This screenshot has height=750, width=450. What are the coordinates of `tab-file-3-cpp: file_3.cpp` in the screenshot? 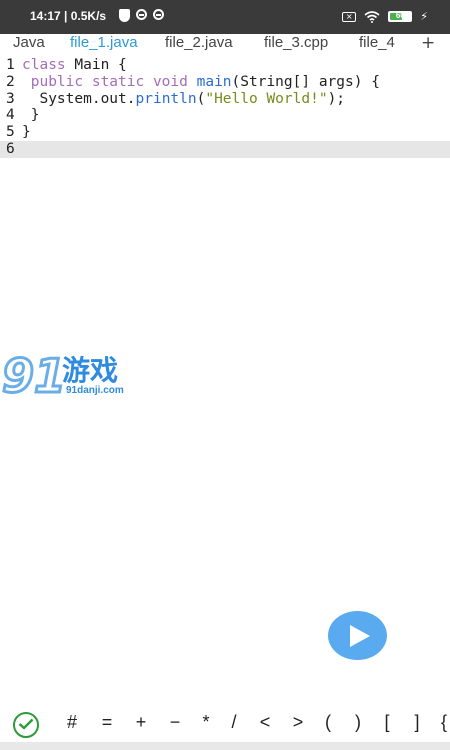 It's located at (296, 42).